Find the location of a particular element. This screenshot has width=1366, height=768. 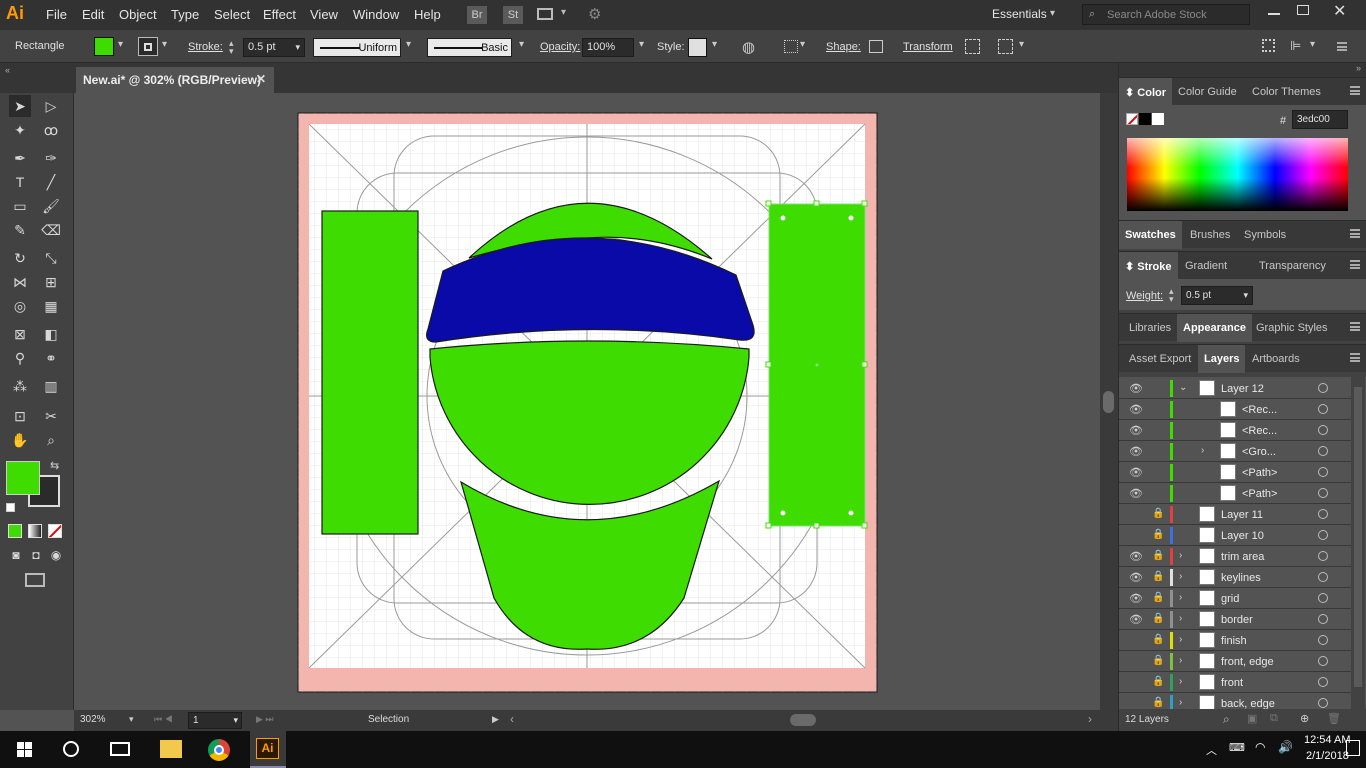

close-window-icon: ✕ is located at coordinates (1339, 11).